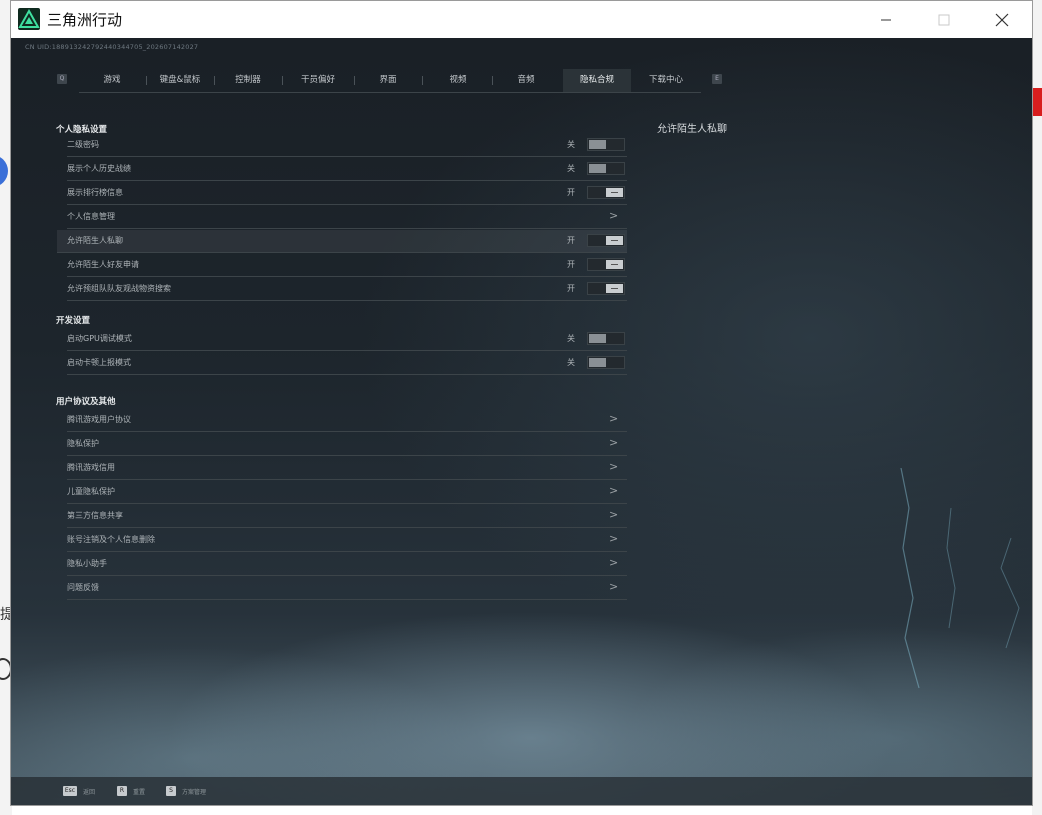  I want to click on maximize-icon, so click(944, 19).